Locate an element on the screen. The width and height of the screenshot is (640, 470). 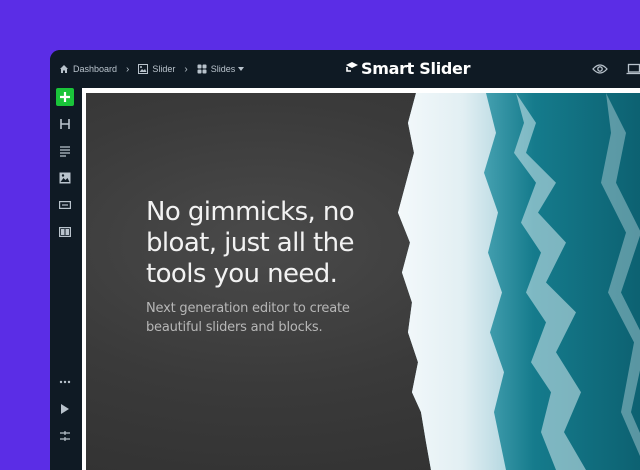
breadcrumb: Dashboard › Slider › Slides is located at coordinates (153, 69).